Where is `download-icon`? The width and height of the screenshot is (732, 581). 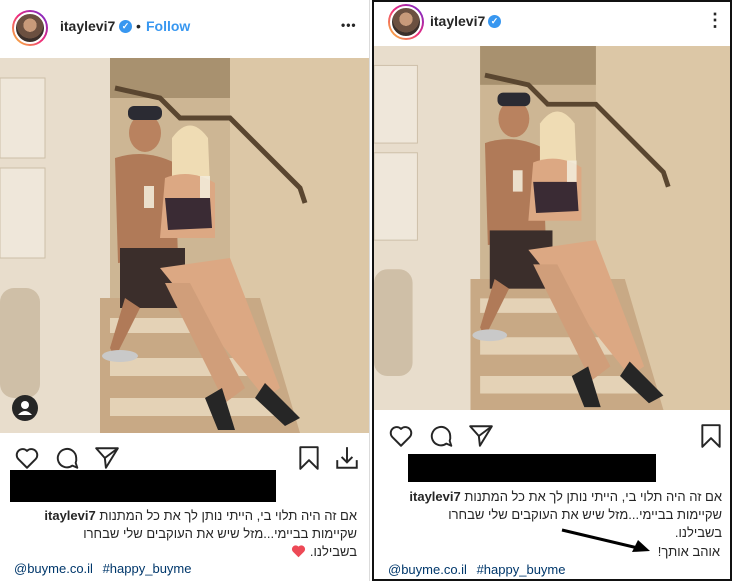
download-icon is located at coordinates (347, 458).